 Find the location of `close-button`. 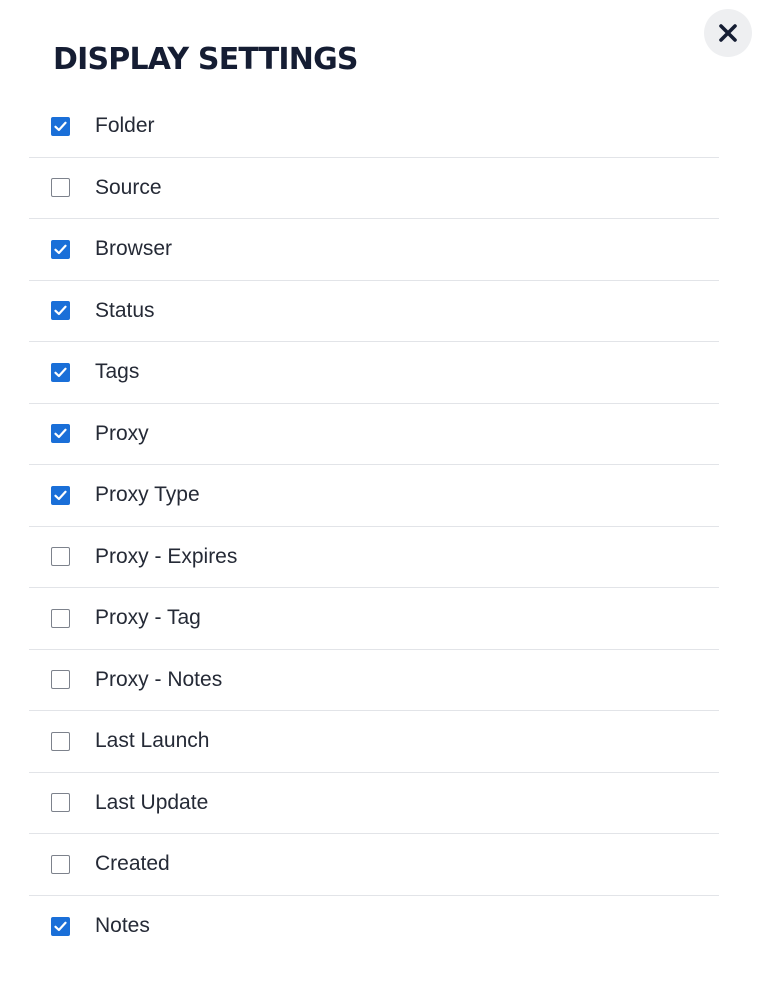

close-button is located at coordinates (728, 33).